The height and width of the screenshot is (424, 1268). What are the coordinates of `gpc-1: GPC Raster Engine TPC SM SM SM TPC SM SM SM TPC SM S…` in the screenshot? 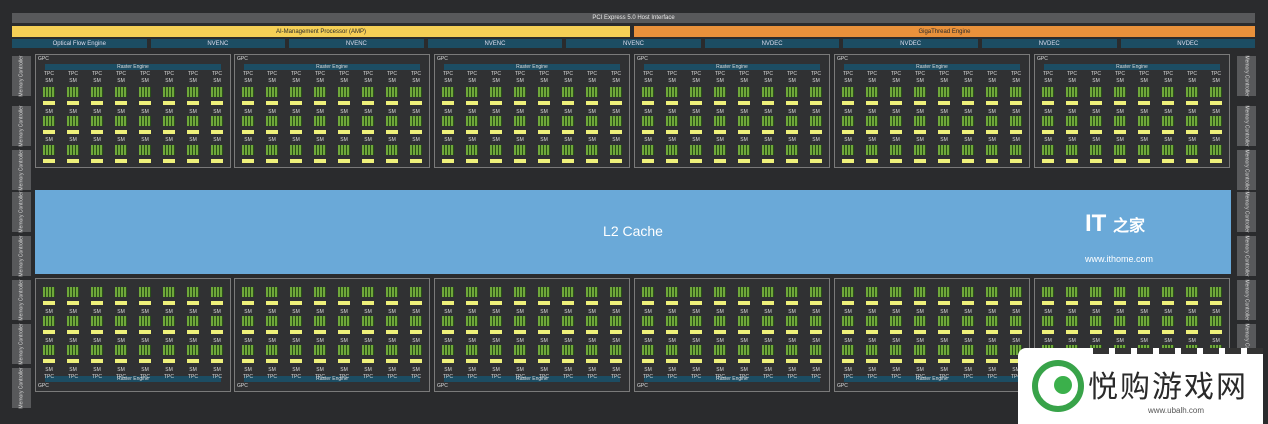 It's located at (133, 111).